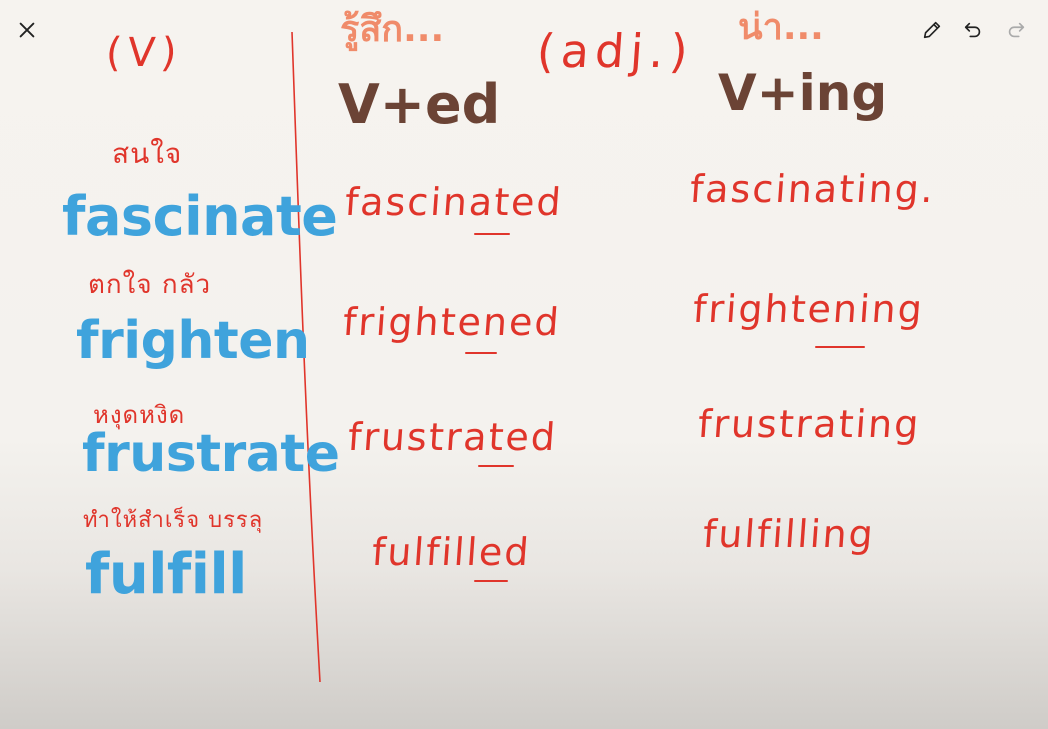 This screenshot has width=1048, height=729. I want to click on ed-form-1: fascinated, so click(454, 202).